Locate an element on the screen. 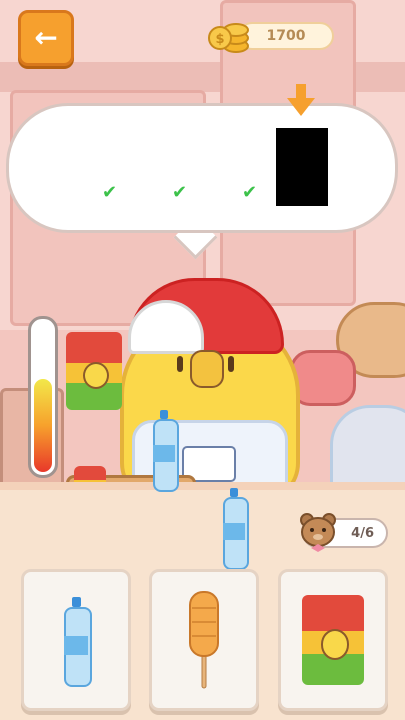 The width and height of the screenshot is (405, 720). heat-gauge is located at coordinates (43, 397).